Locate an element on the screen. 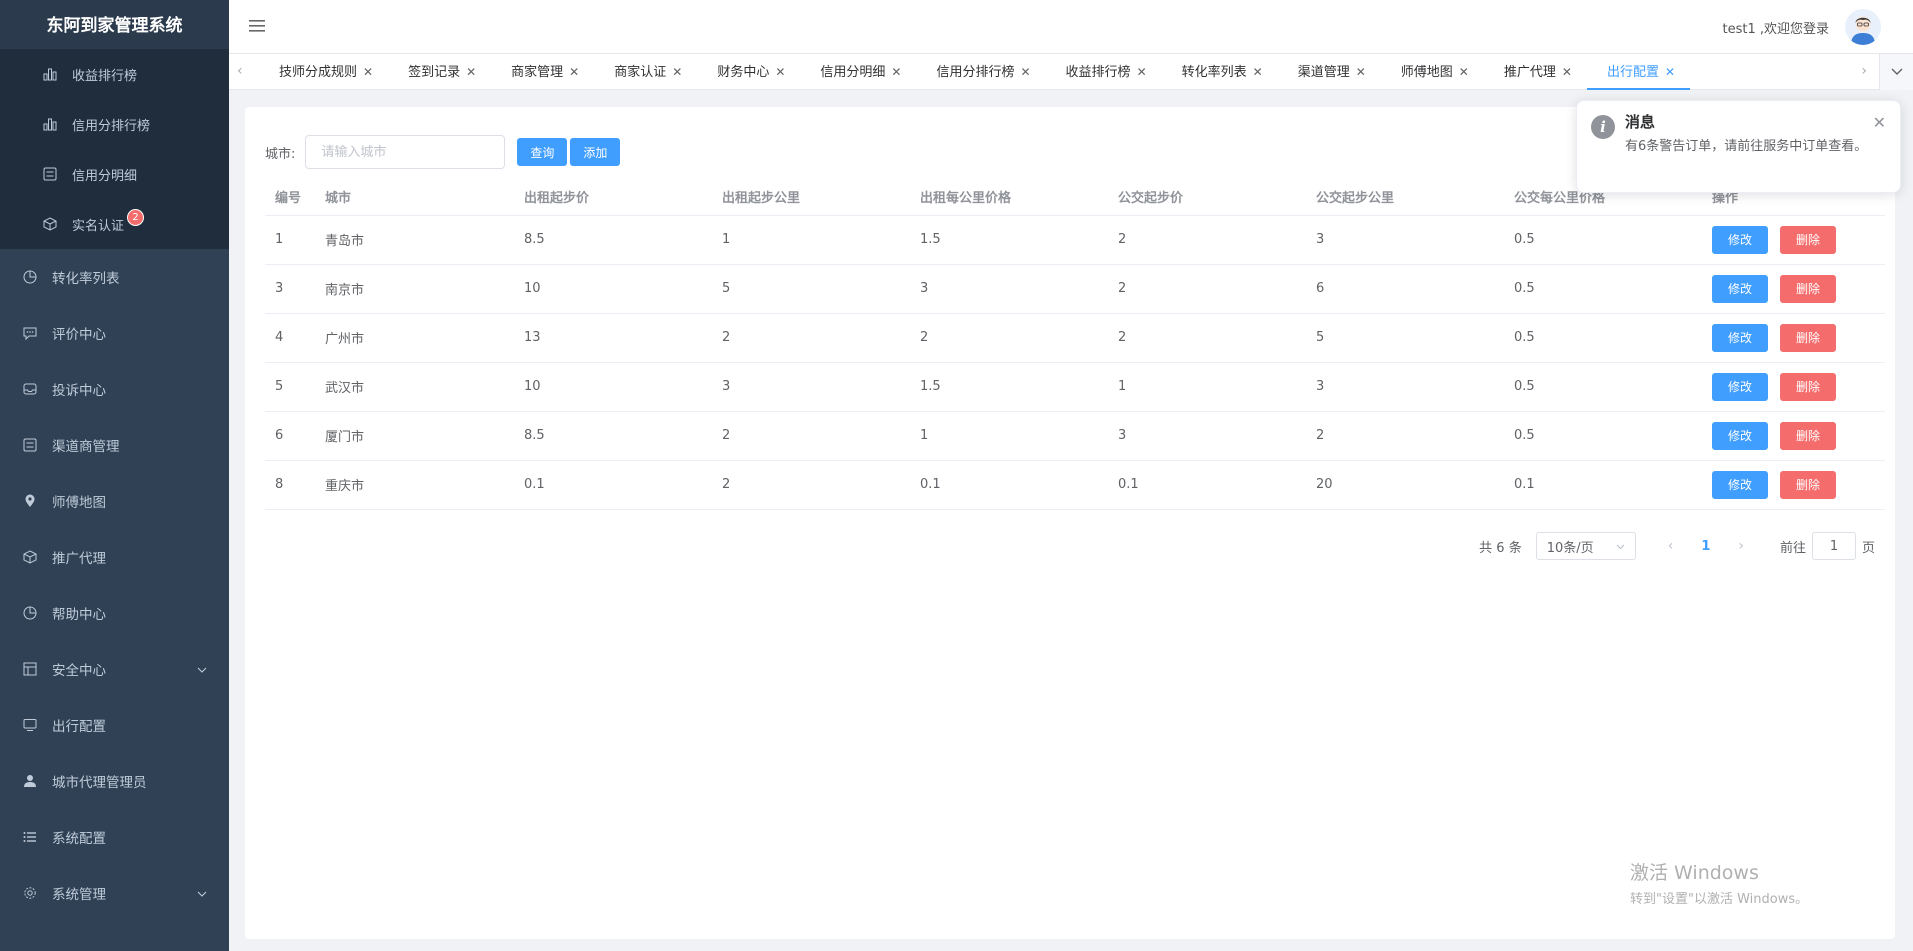  tab: 商家认证 ✕ is located at coordinates (645, 72).